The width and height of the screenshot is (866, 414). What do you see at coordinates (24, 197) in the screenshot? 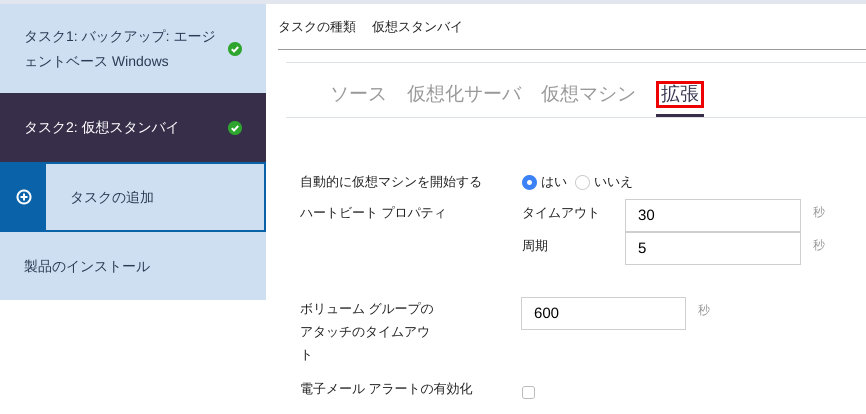
I see `plus-circle-icon` at bounding box center [24, 197].